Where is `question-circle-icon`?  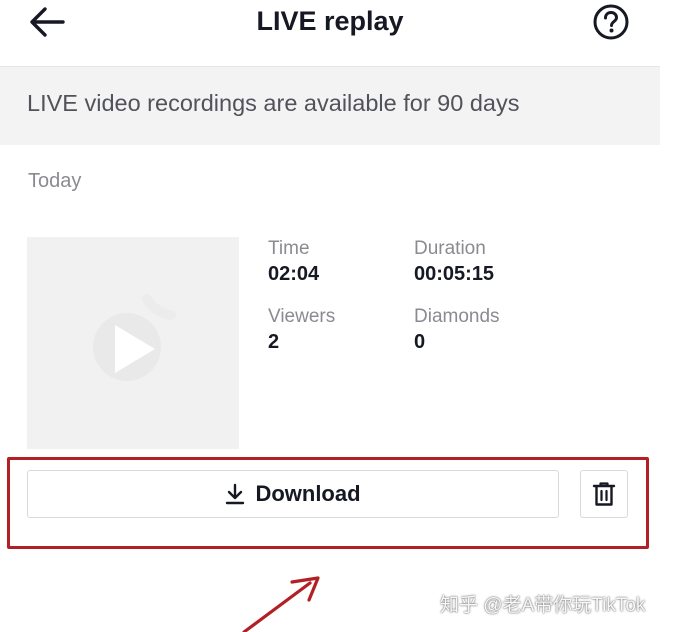
question-circle-icon is located at coordinates (611, 22).